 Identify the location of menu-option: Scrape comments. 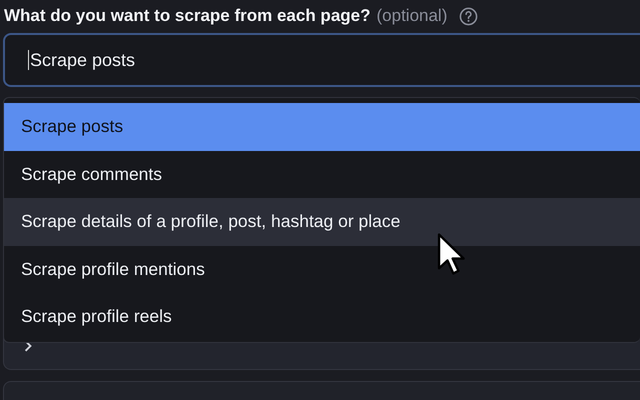
(322, 174).